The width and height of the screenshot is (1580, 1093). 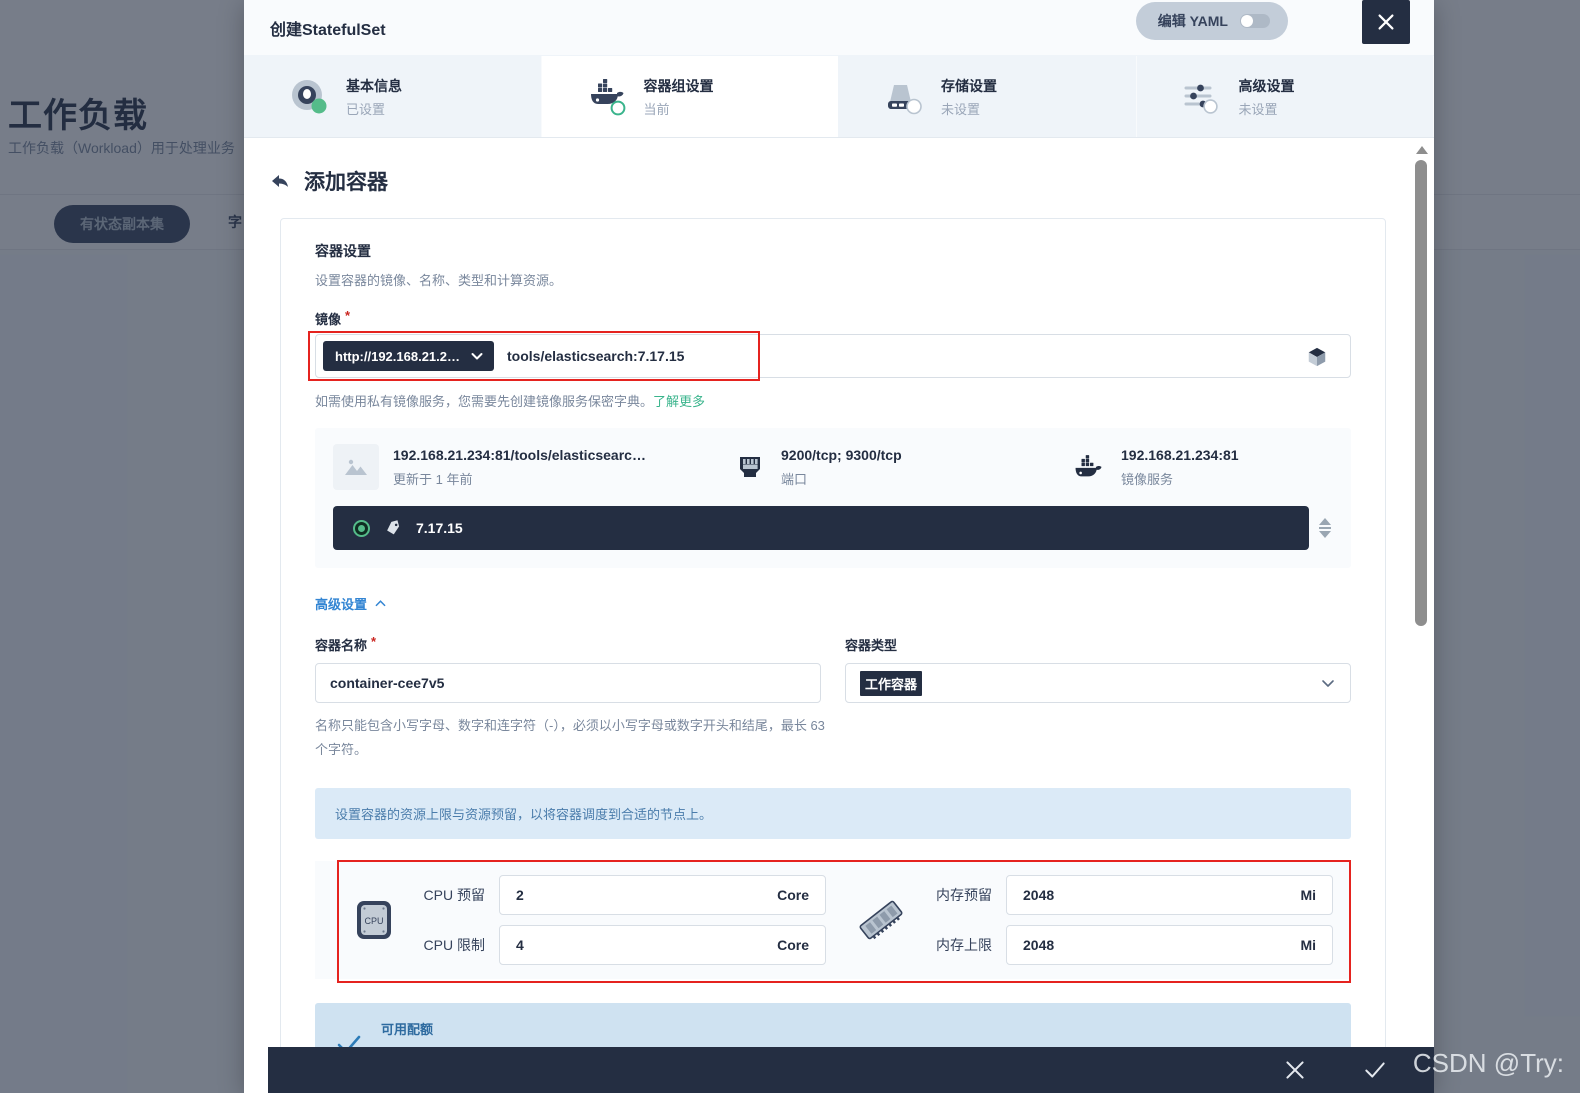 I want to click on yaml-switch, so click(x=1255, y=21).